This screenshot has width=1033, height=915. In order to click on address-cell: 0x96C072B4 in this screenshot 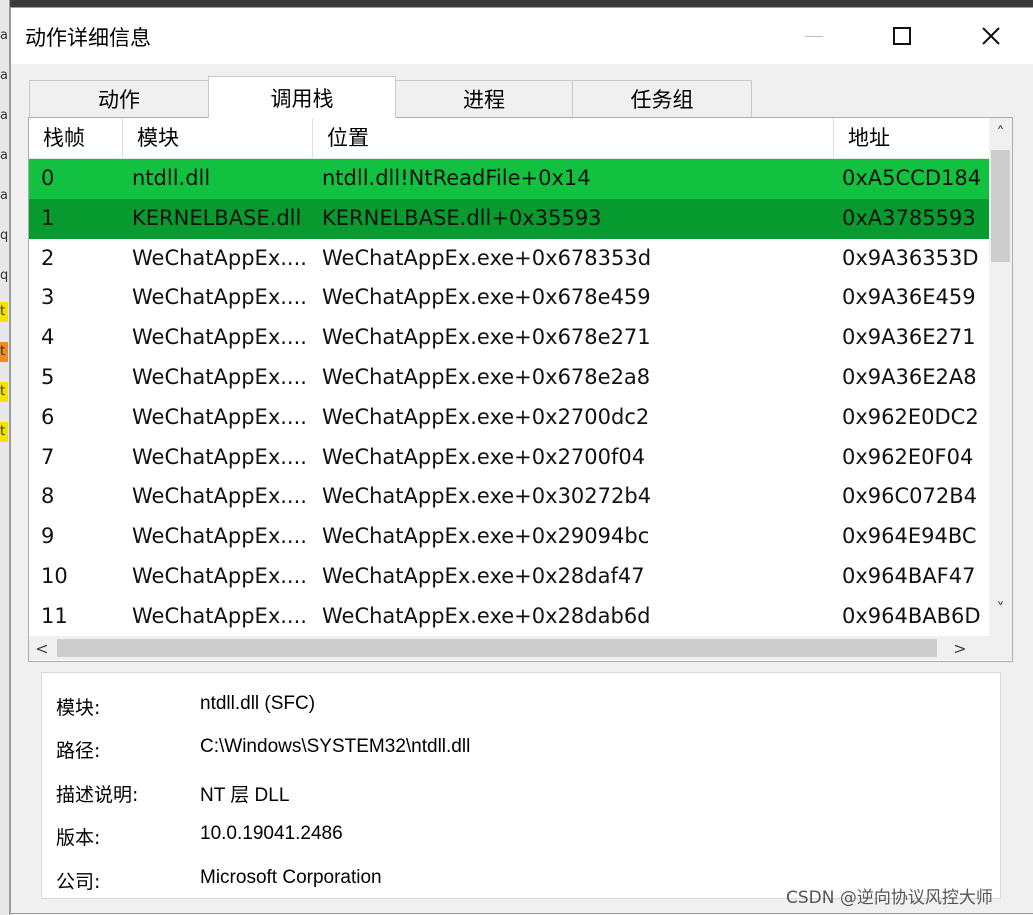, I will do `click(910, 496)`.